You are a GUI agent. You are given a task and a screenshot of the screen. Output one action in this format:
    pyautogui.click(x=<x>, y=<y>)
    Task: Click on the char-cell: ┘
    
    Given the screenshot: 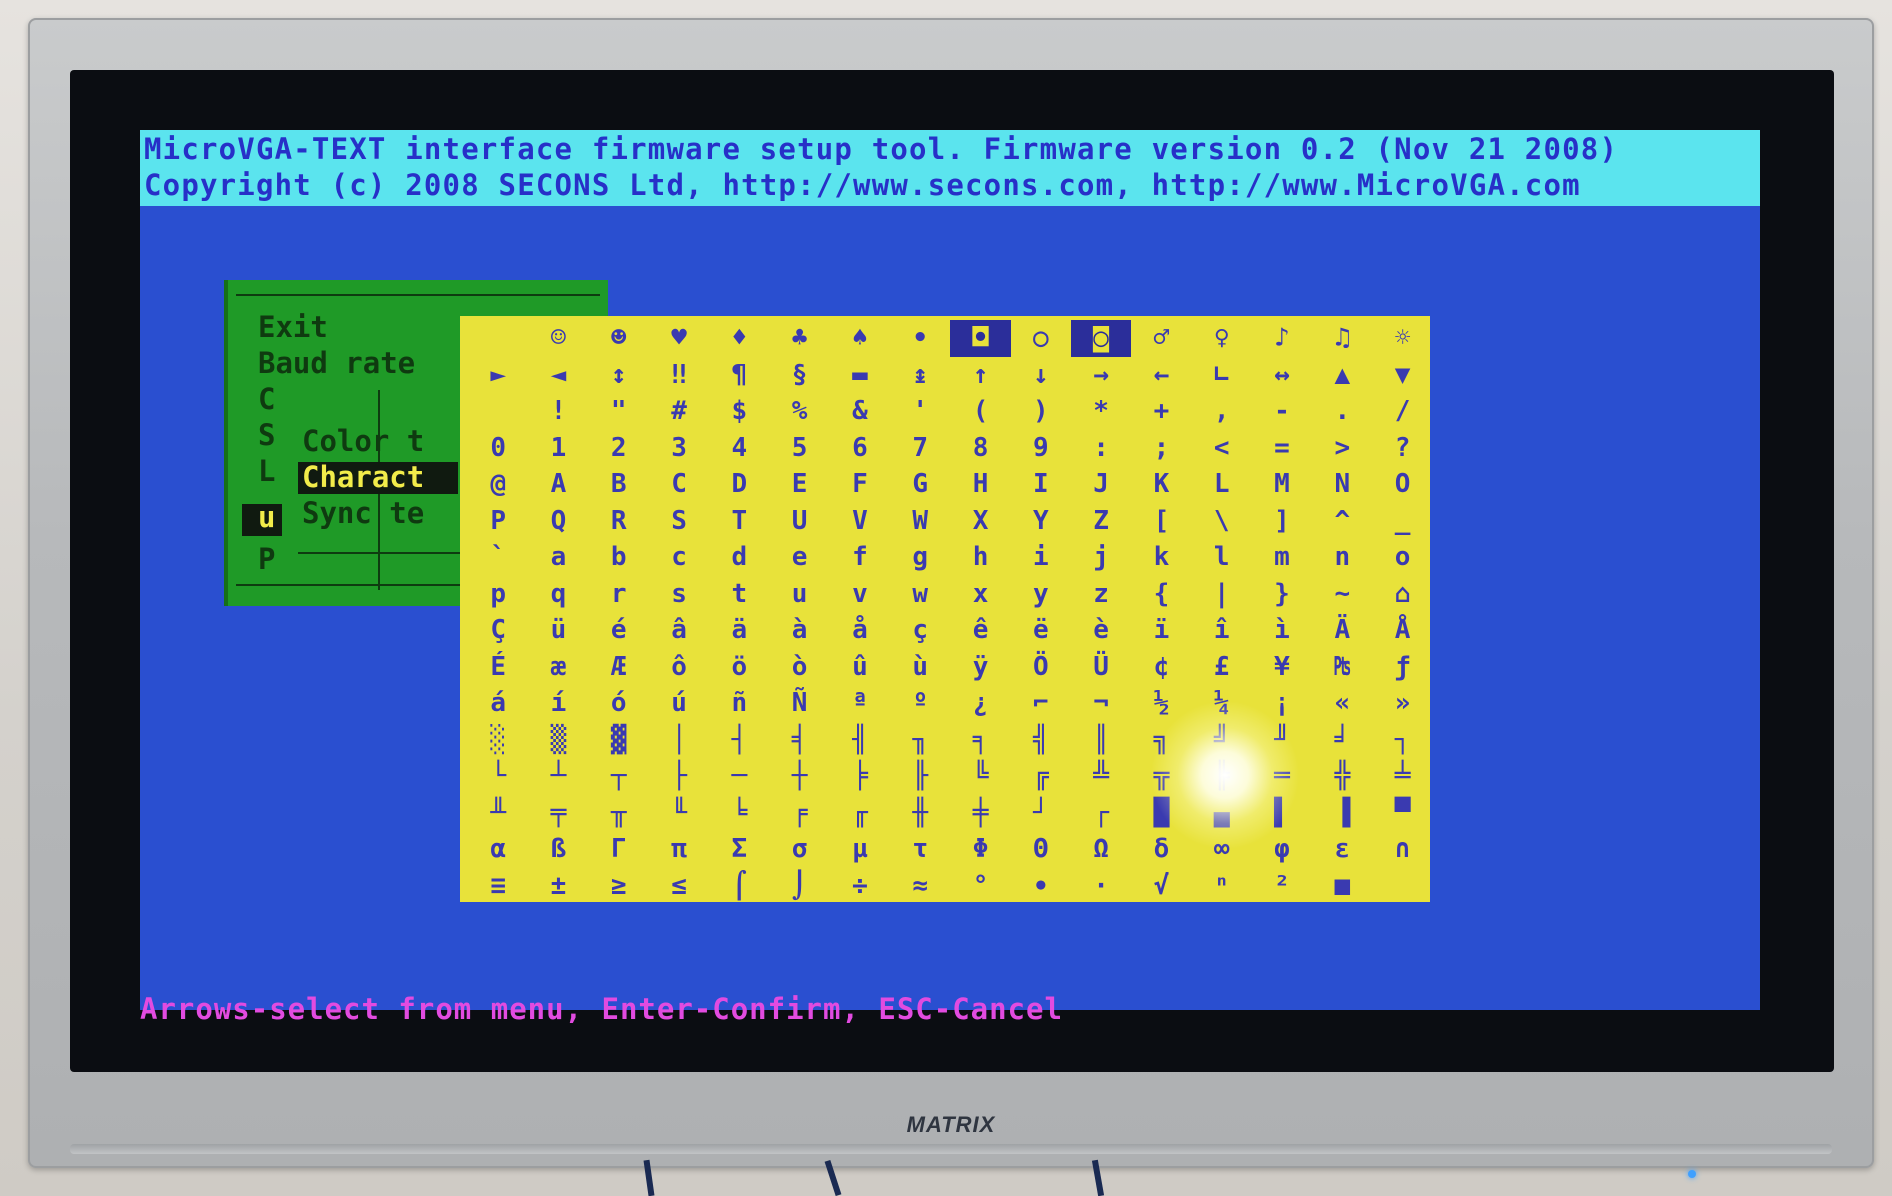 What is the action you would take?
    pyautogui.click(x=1040, y=812)
    